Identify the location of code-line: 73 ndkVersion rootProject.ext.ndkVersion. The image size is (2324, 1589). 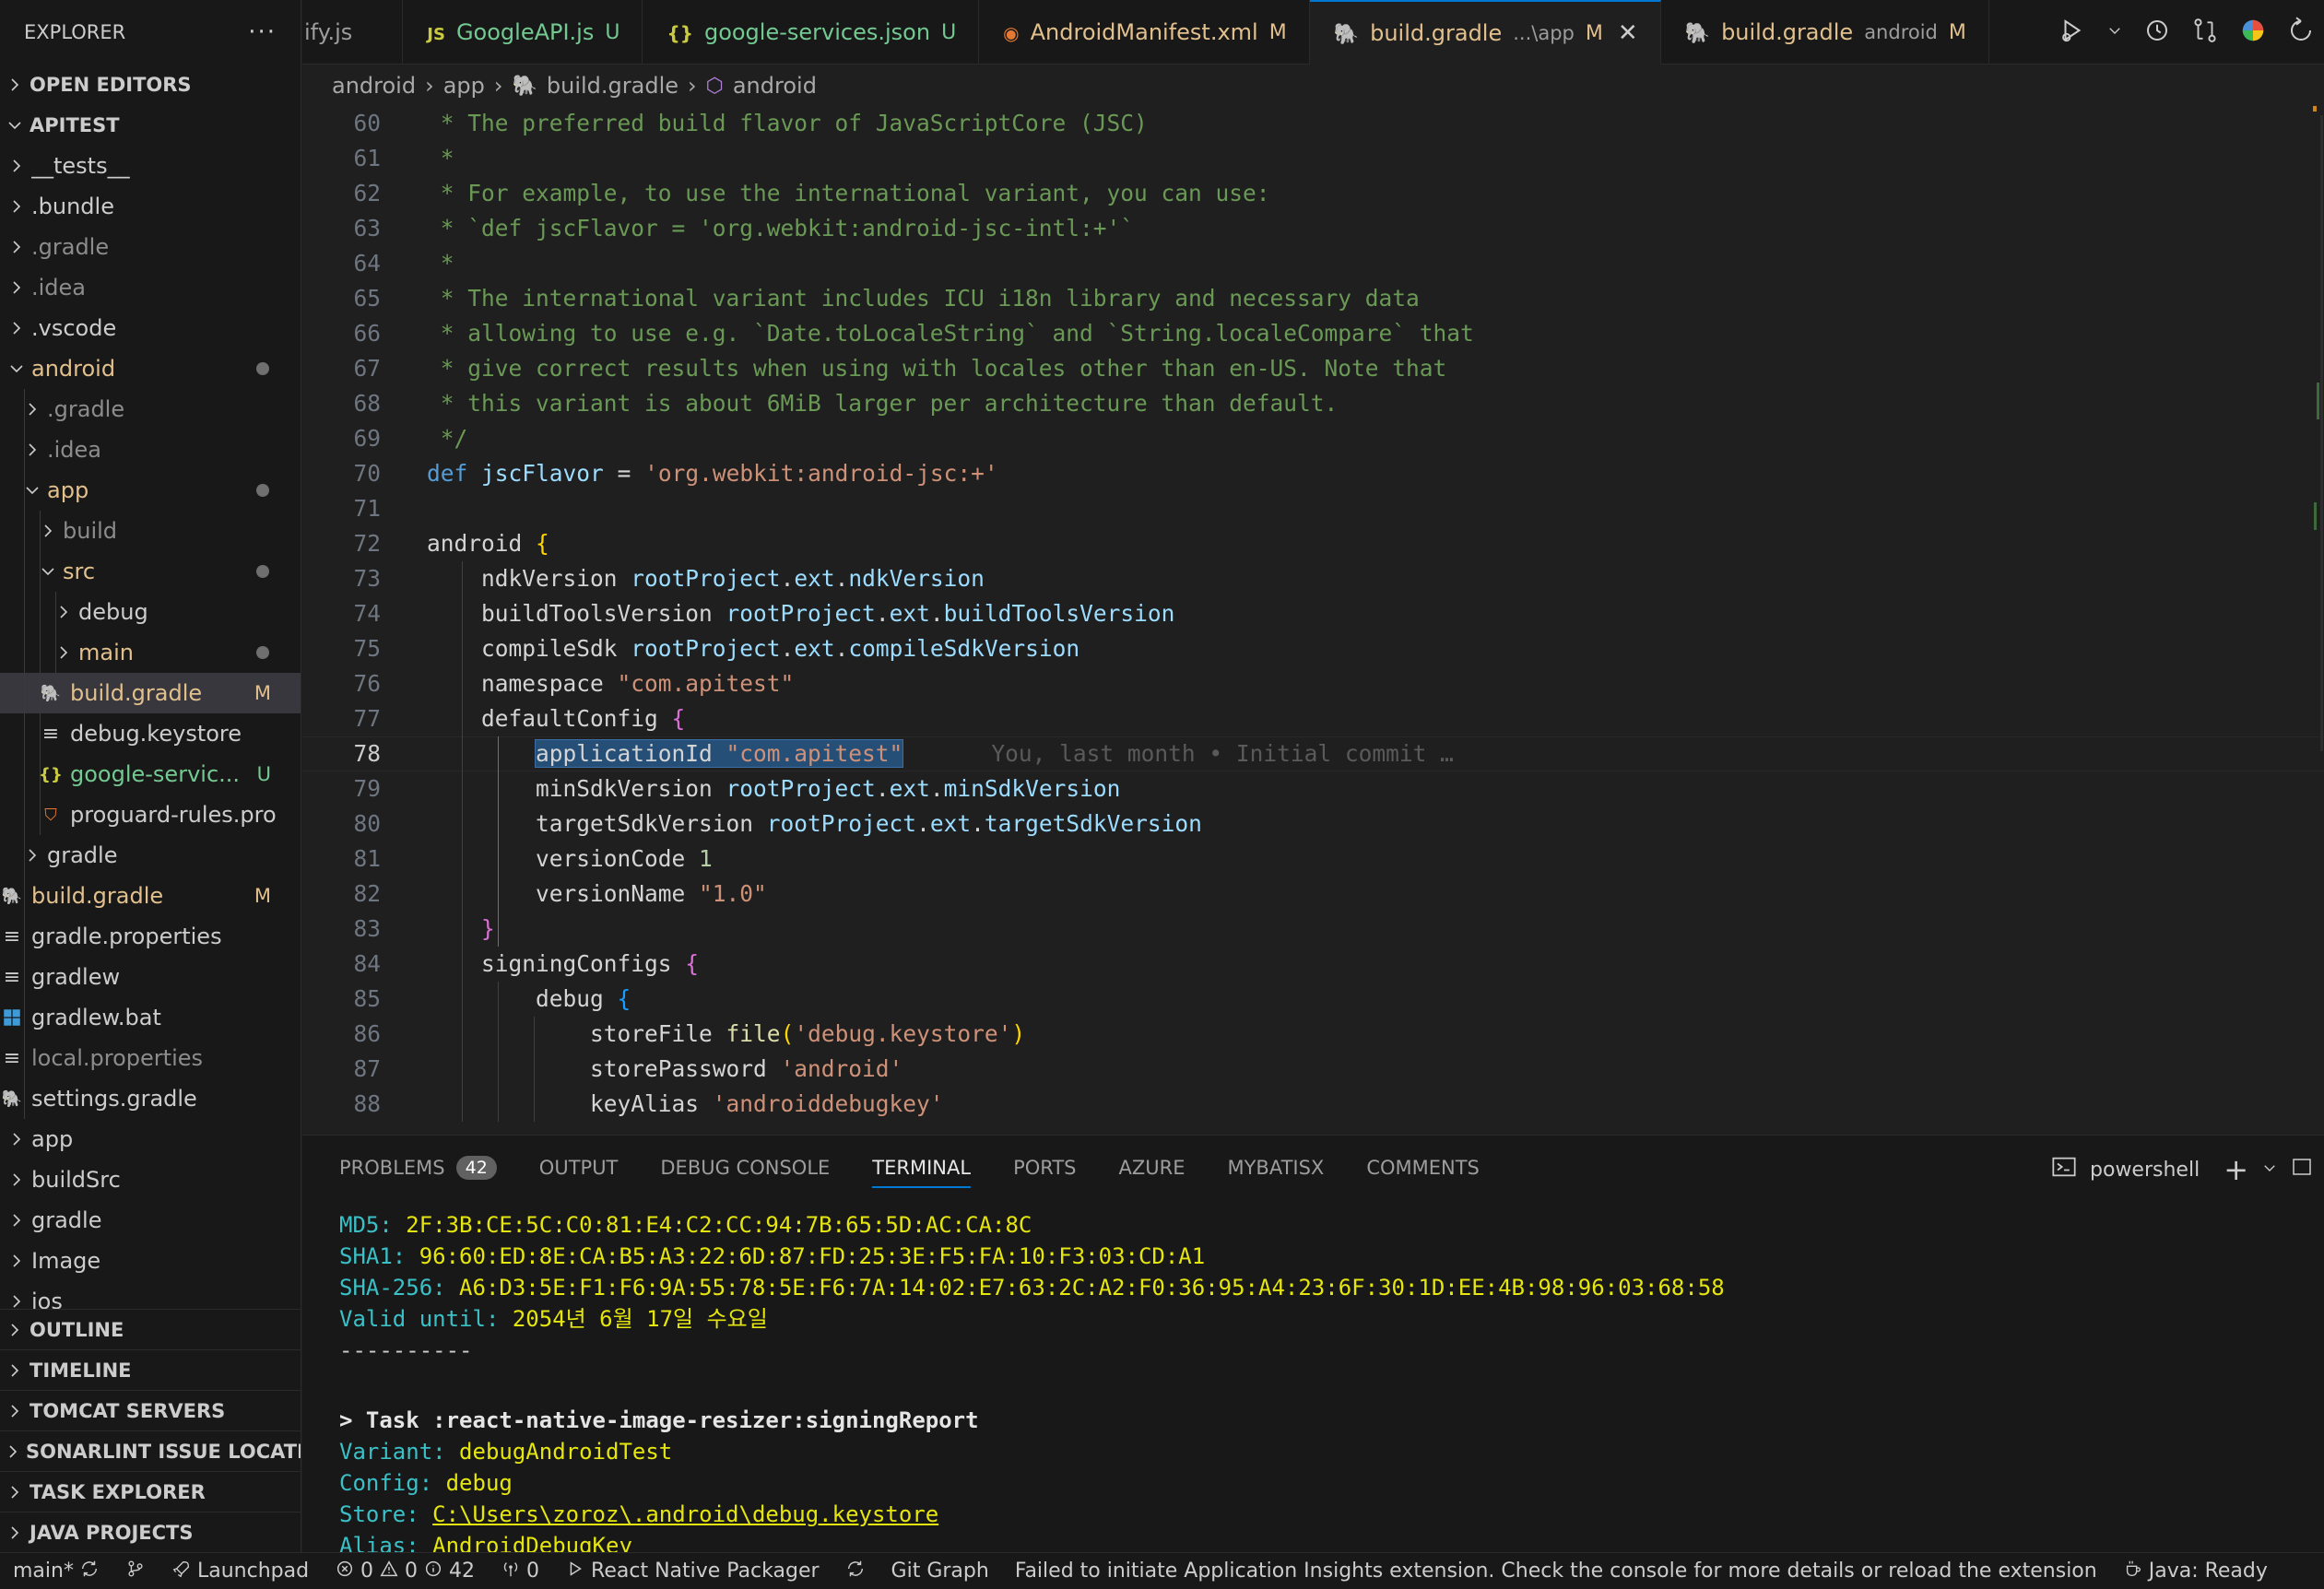
(1307, 578).